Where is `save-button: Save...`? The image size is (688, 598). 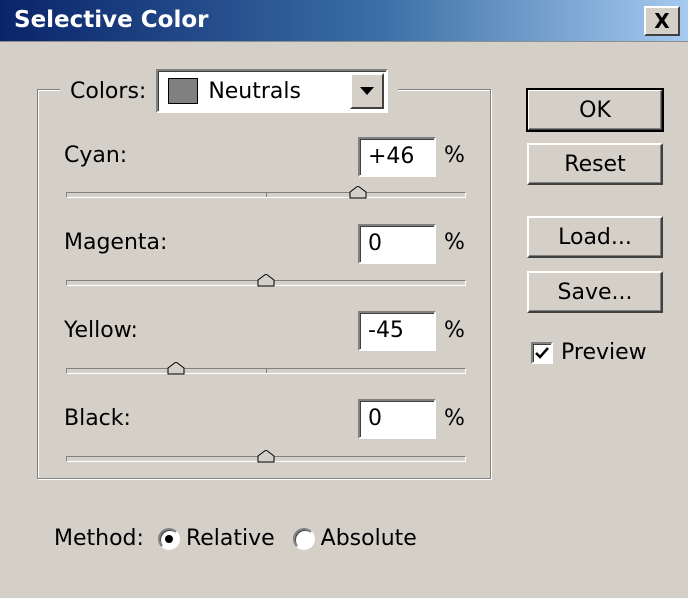 save-button: Save... is located at coordinates (595, 292).